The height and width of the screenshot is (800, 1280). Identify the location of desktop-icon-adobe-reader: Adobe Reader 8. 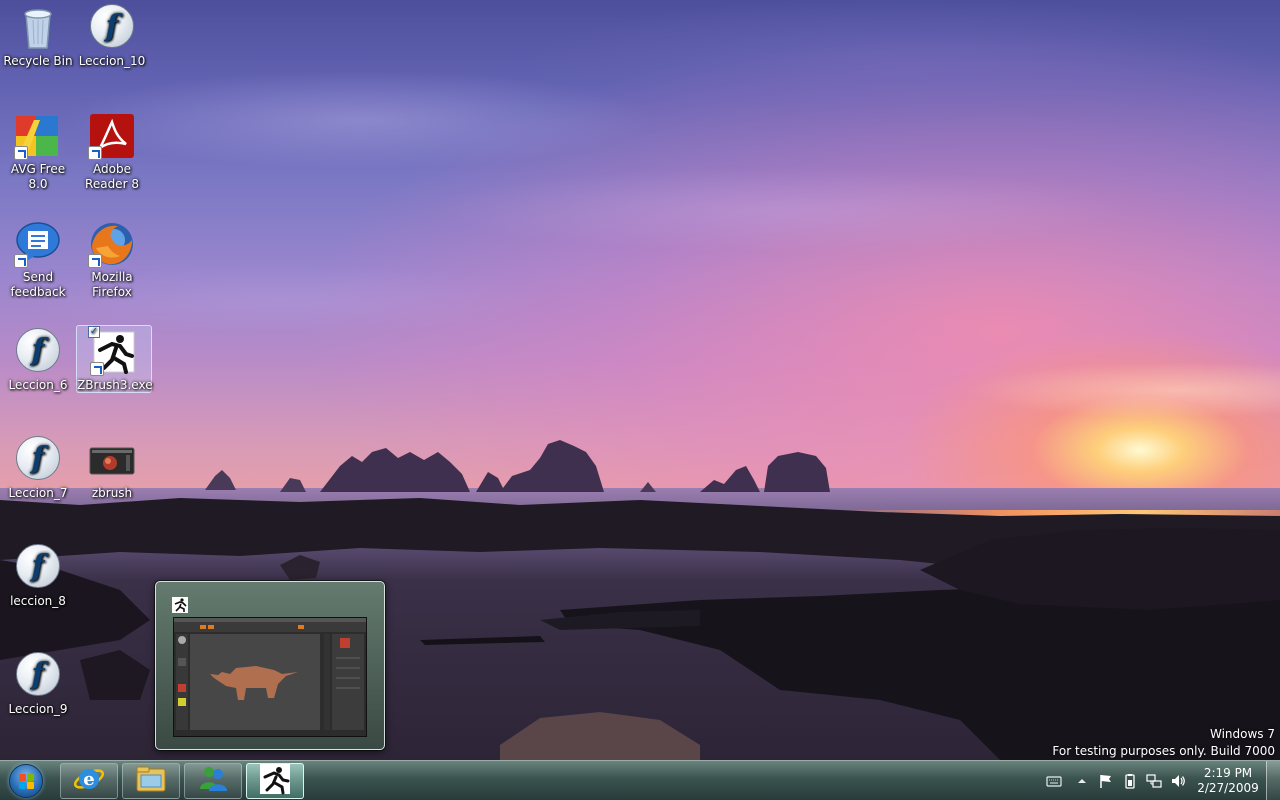
(112, 151).